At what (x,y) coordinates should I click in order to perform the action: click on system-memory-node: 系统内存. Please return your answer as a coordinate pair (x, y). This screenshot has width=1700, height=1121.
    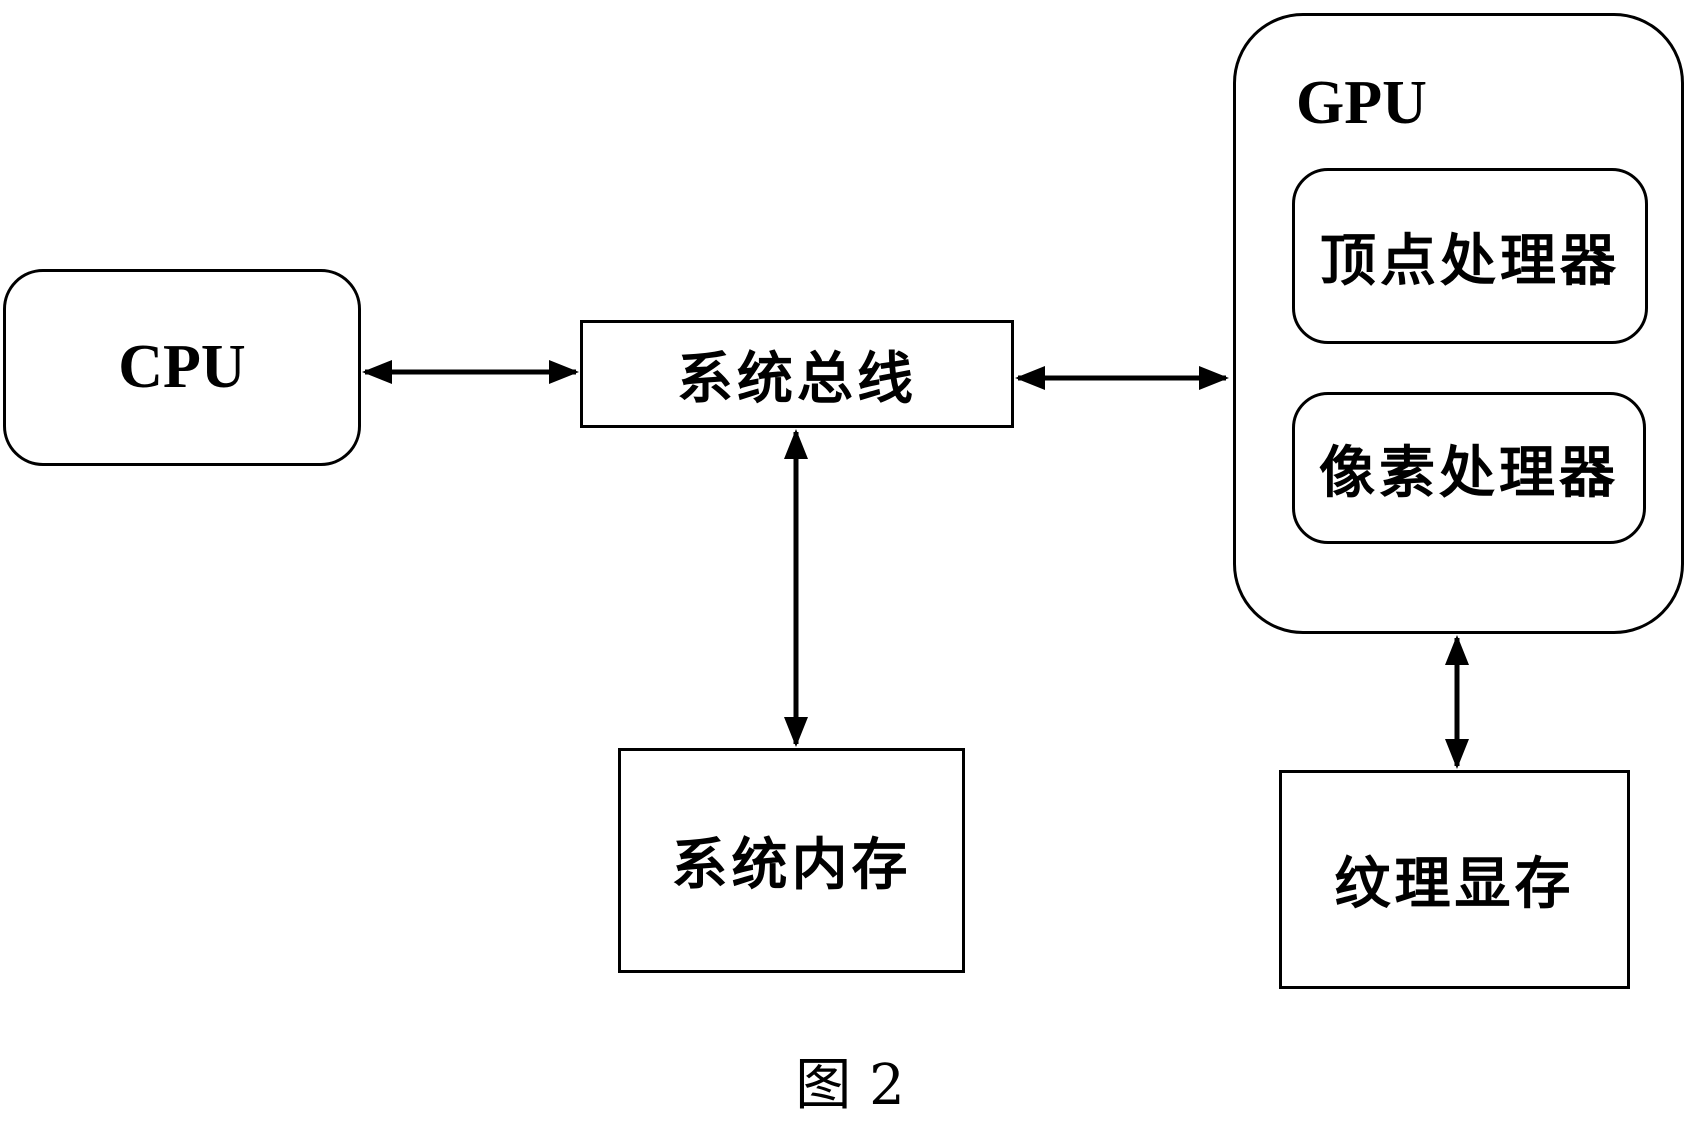
    Looking at the image, I should click on (791, 860).